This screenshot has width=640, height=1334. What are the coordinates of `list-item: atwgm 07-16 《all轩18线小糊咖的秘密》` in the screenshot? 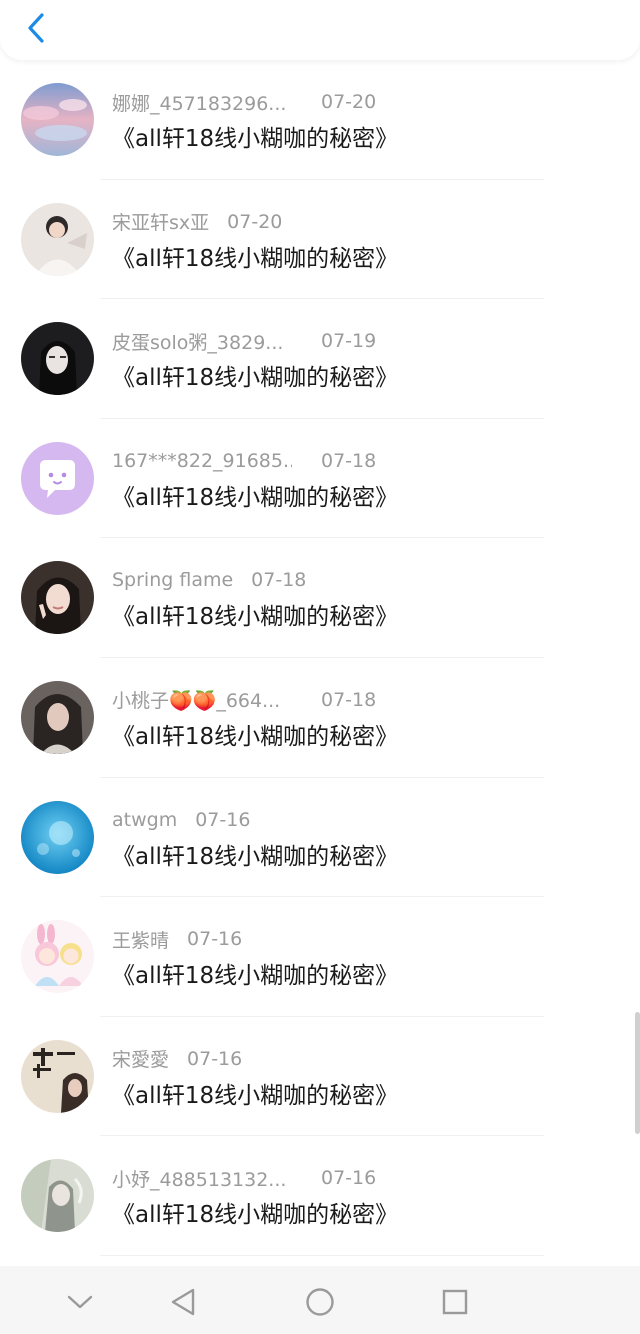 It's located at (320, 838).